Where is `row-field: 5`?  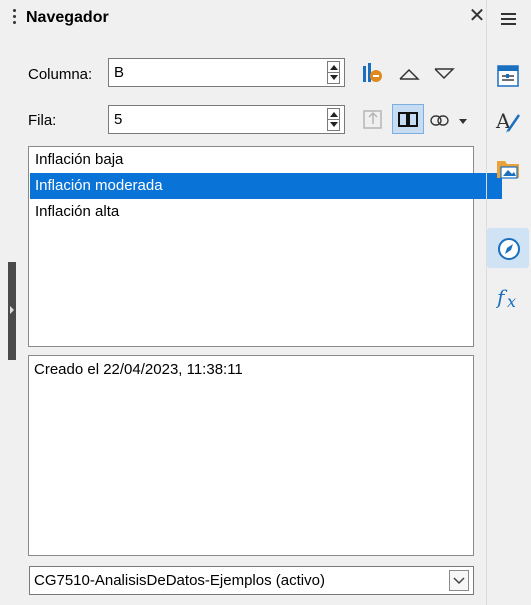
row-field: 5 is located at coordinates (226, 119).